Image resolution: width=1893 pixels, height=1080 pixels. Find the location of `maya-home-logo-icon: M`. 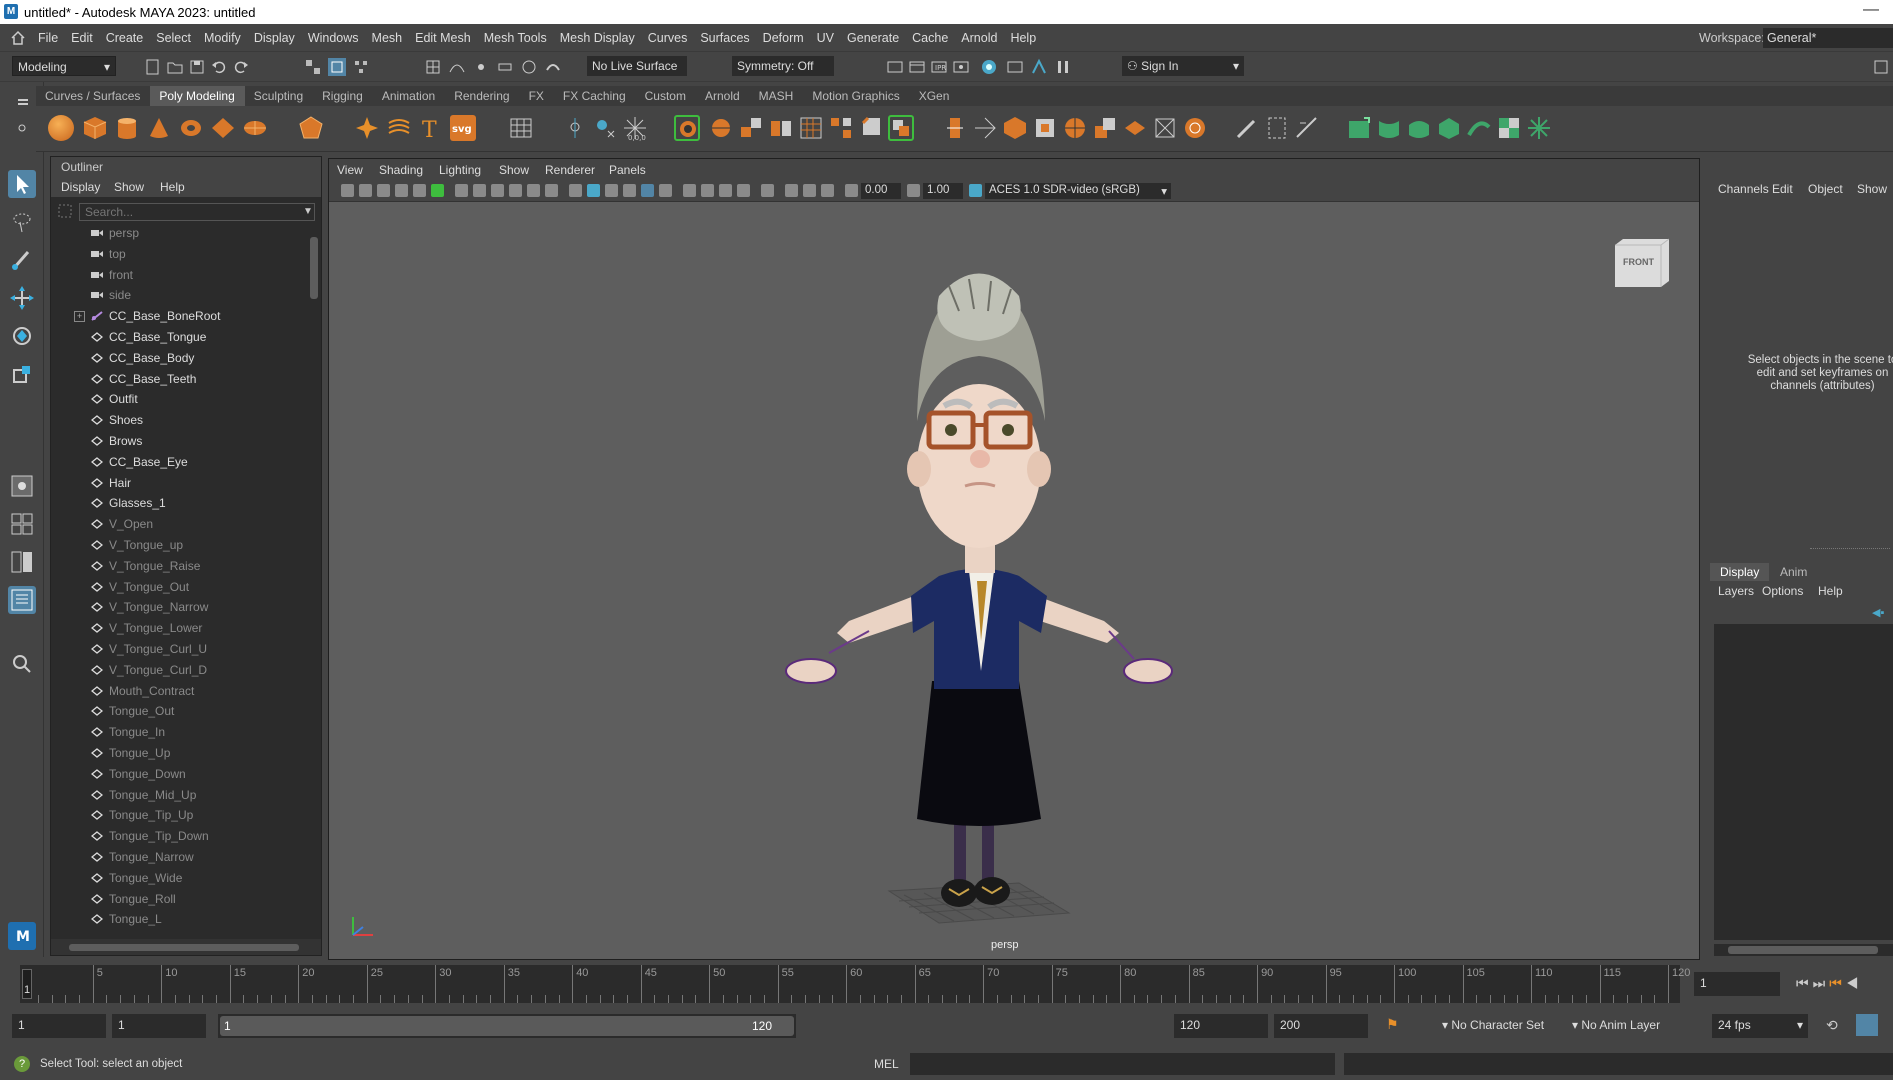

maya-home-logo-icon: M is located at coordinates (22, 936).